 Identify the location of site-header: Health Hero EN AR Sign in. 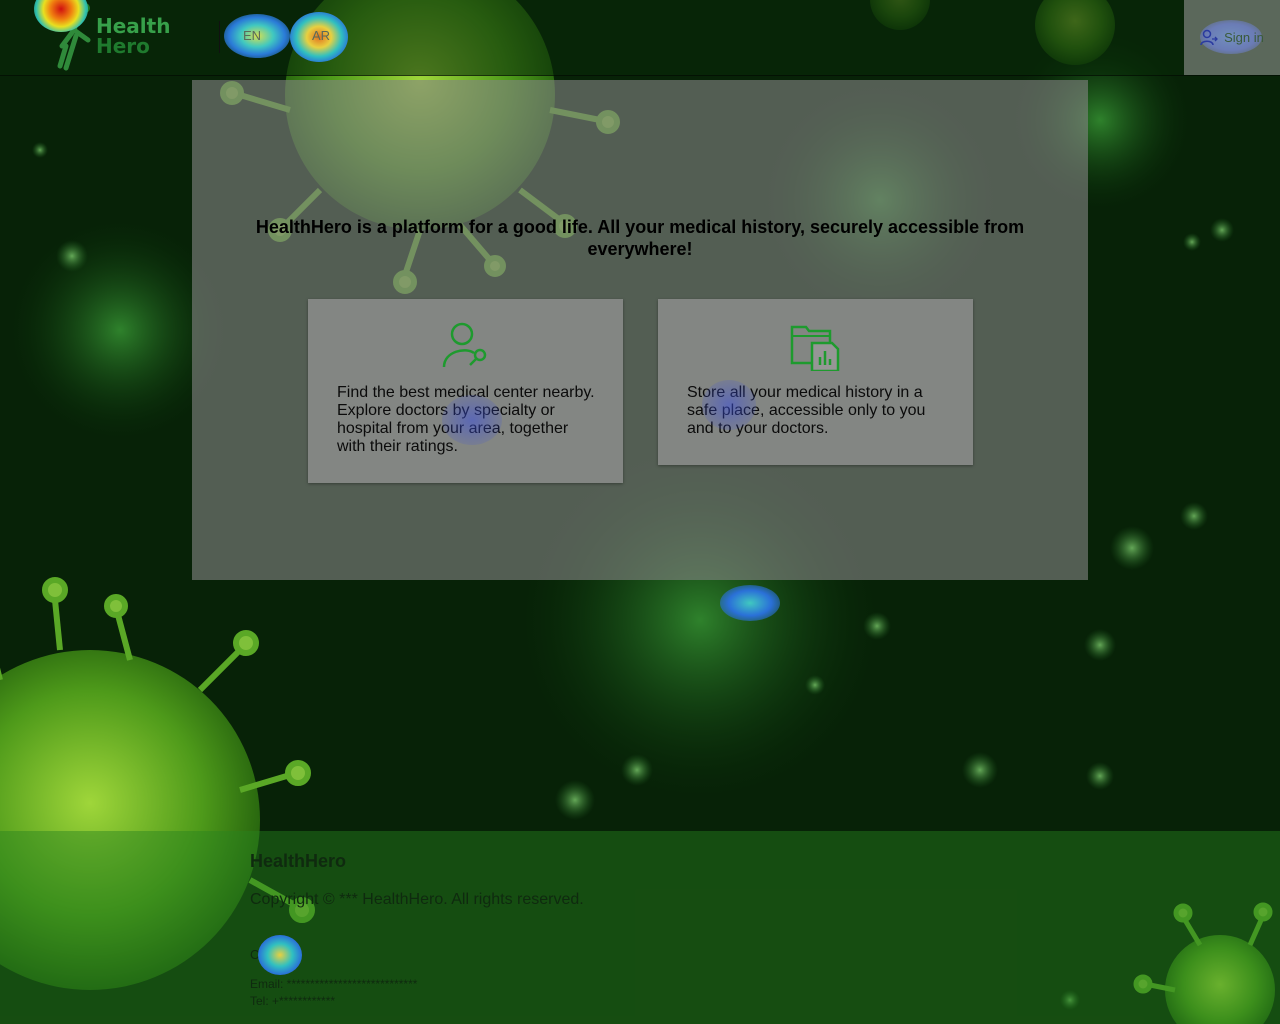
(640, 38).